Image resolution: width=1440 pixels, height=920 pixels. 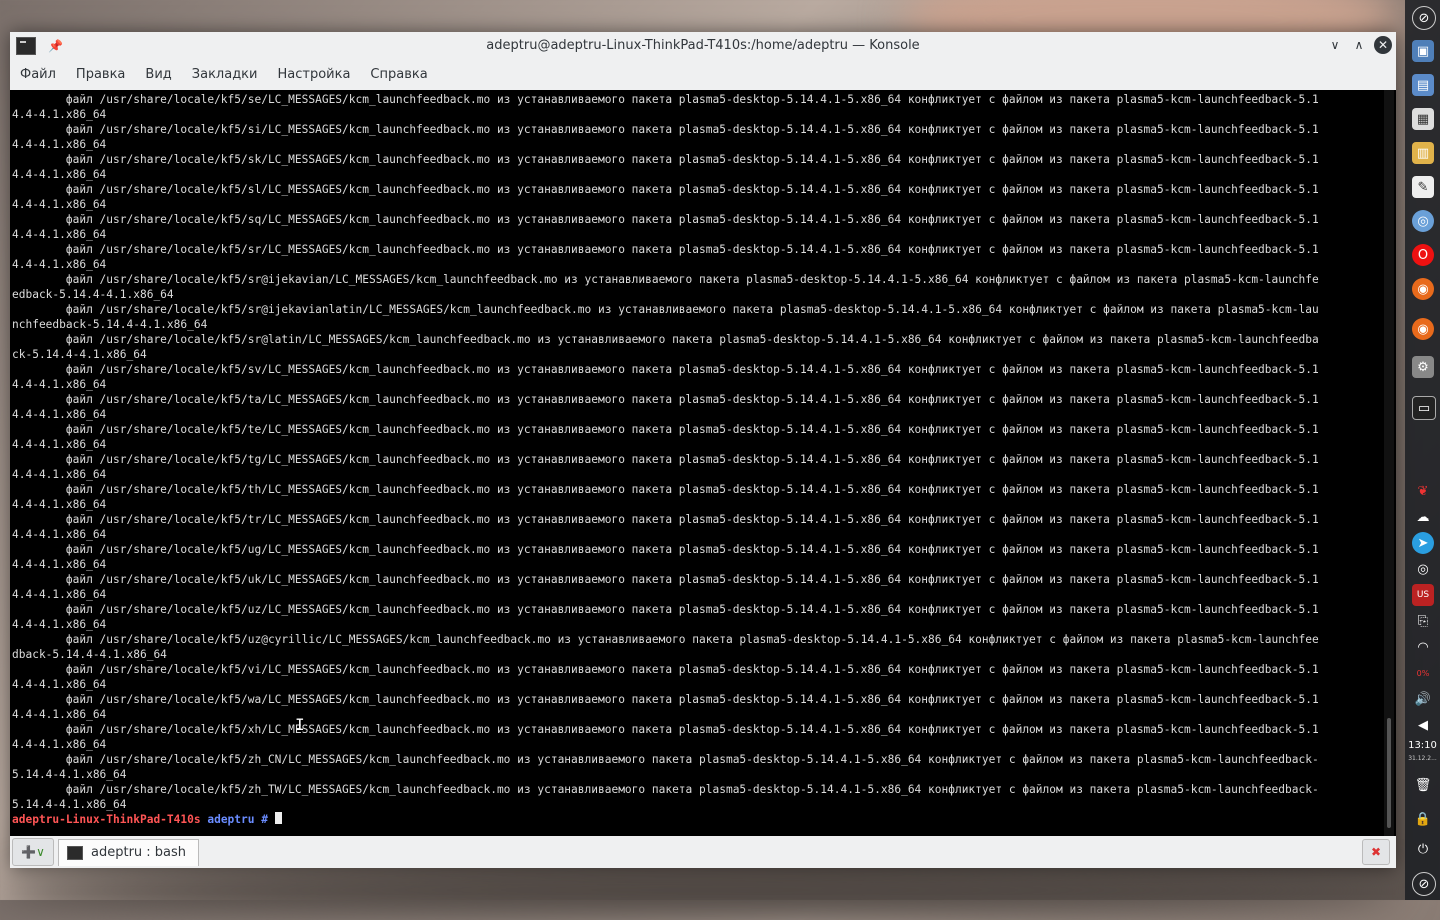 What do you see at coordinates (1376, 852) in the screenshot?
I see `close-tab-button: ✖` at bounding box center [1376, 852].